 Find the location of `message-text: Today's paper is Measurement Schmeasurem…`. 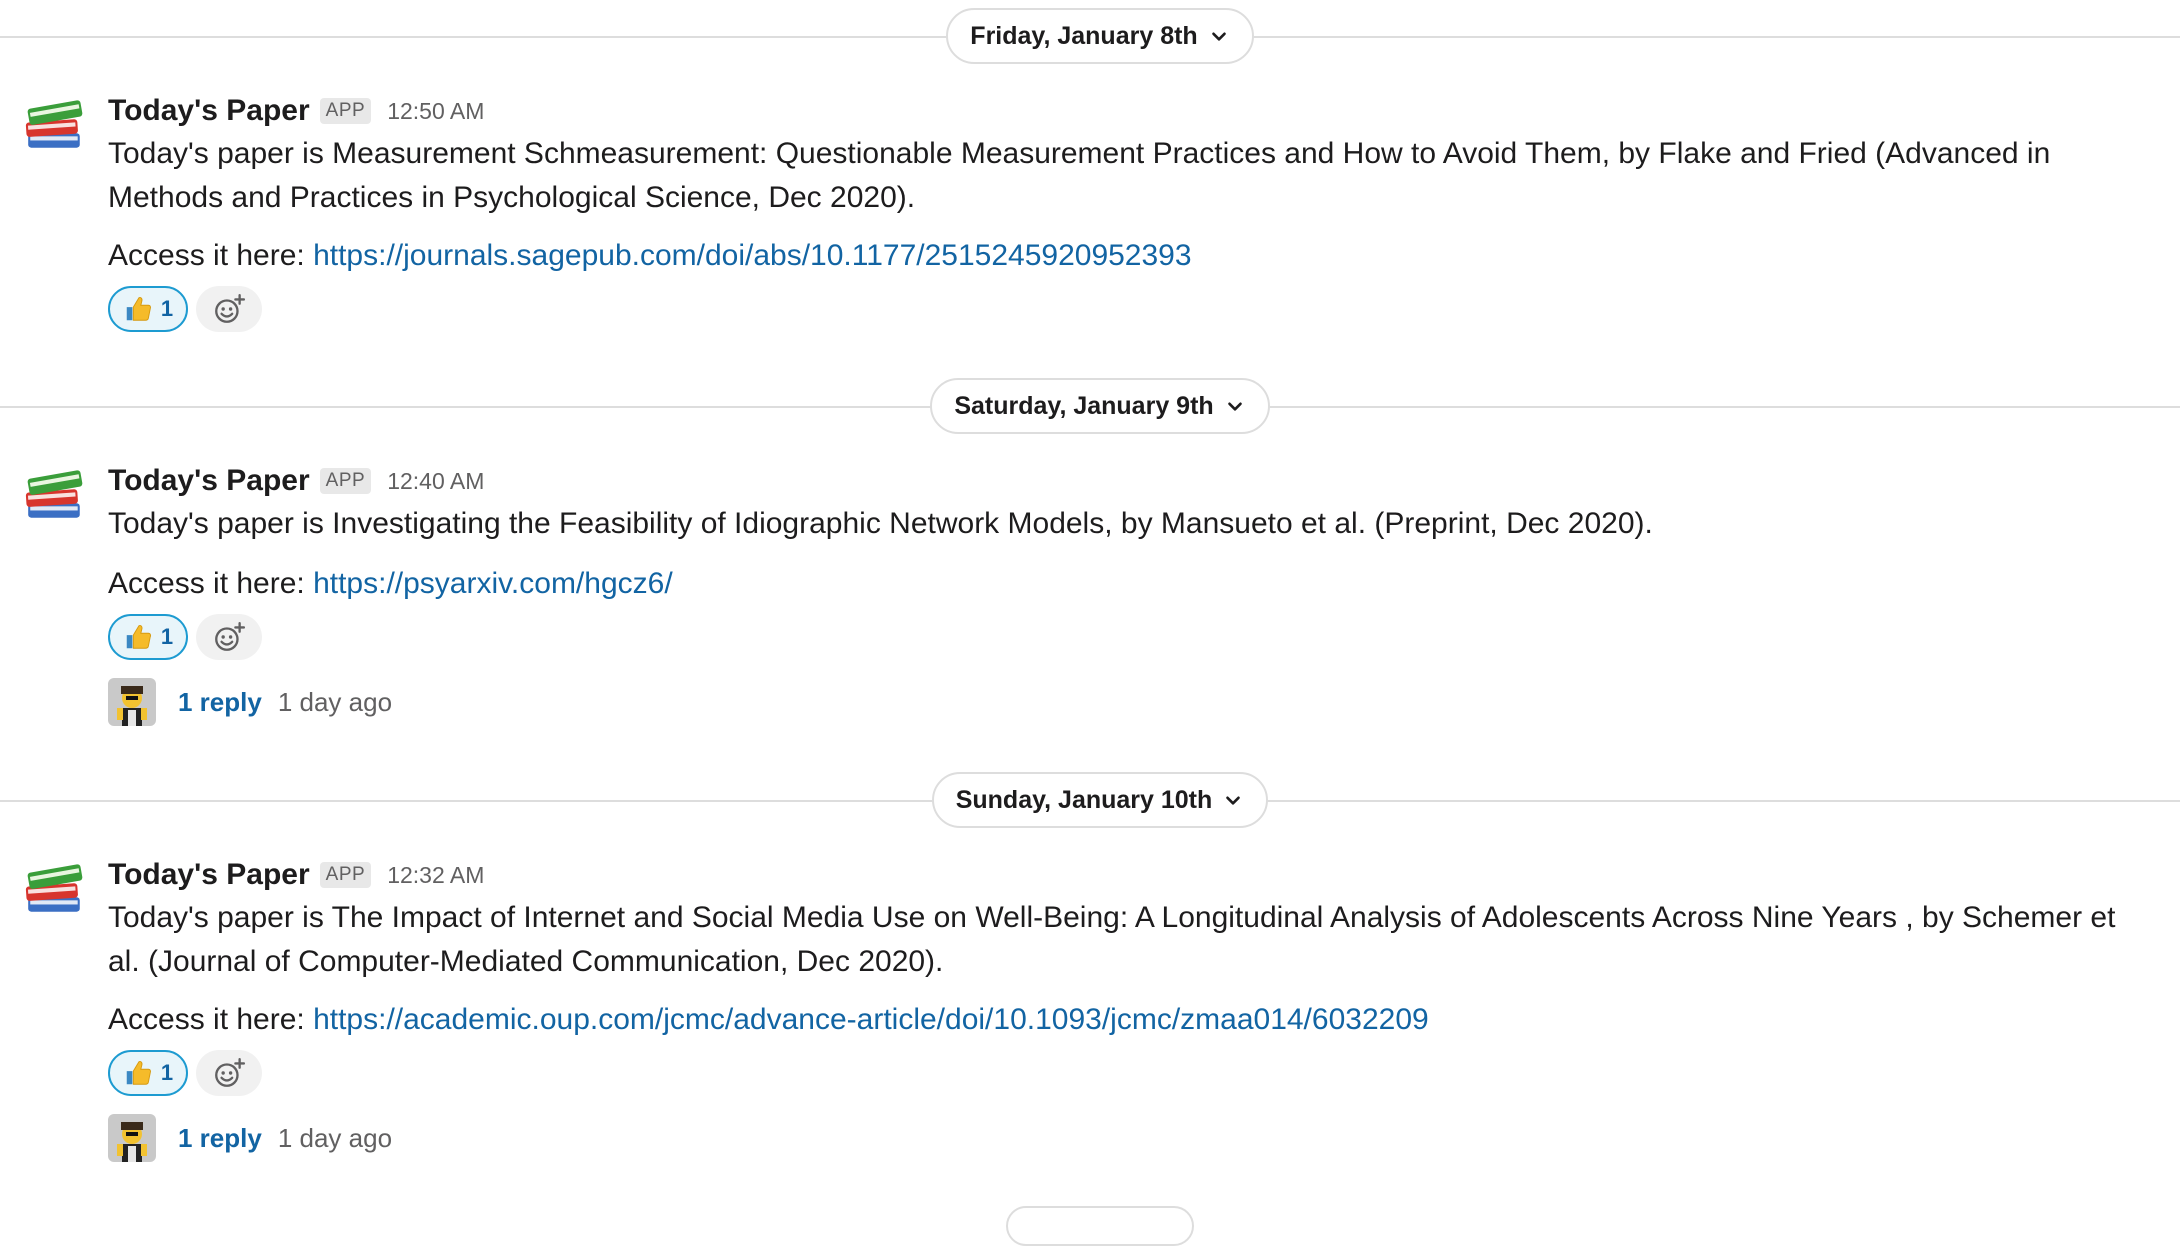

message-text: Today's paper is Measurement Schmeasurem… is located at coordinates (1079, 175).